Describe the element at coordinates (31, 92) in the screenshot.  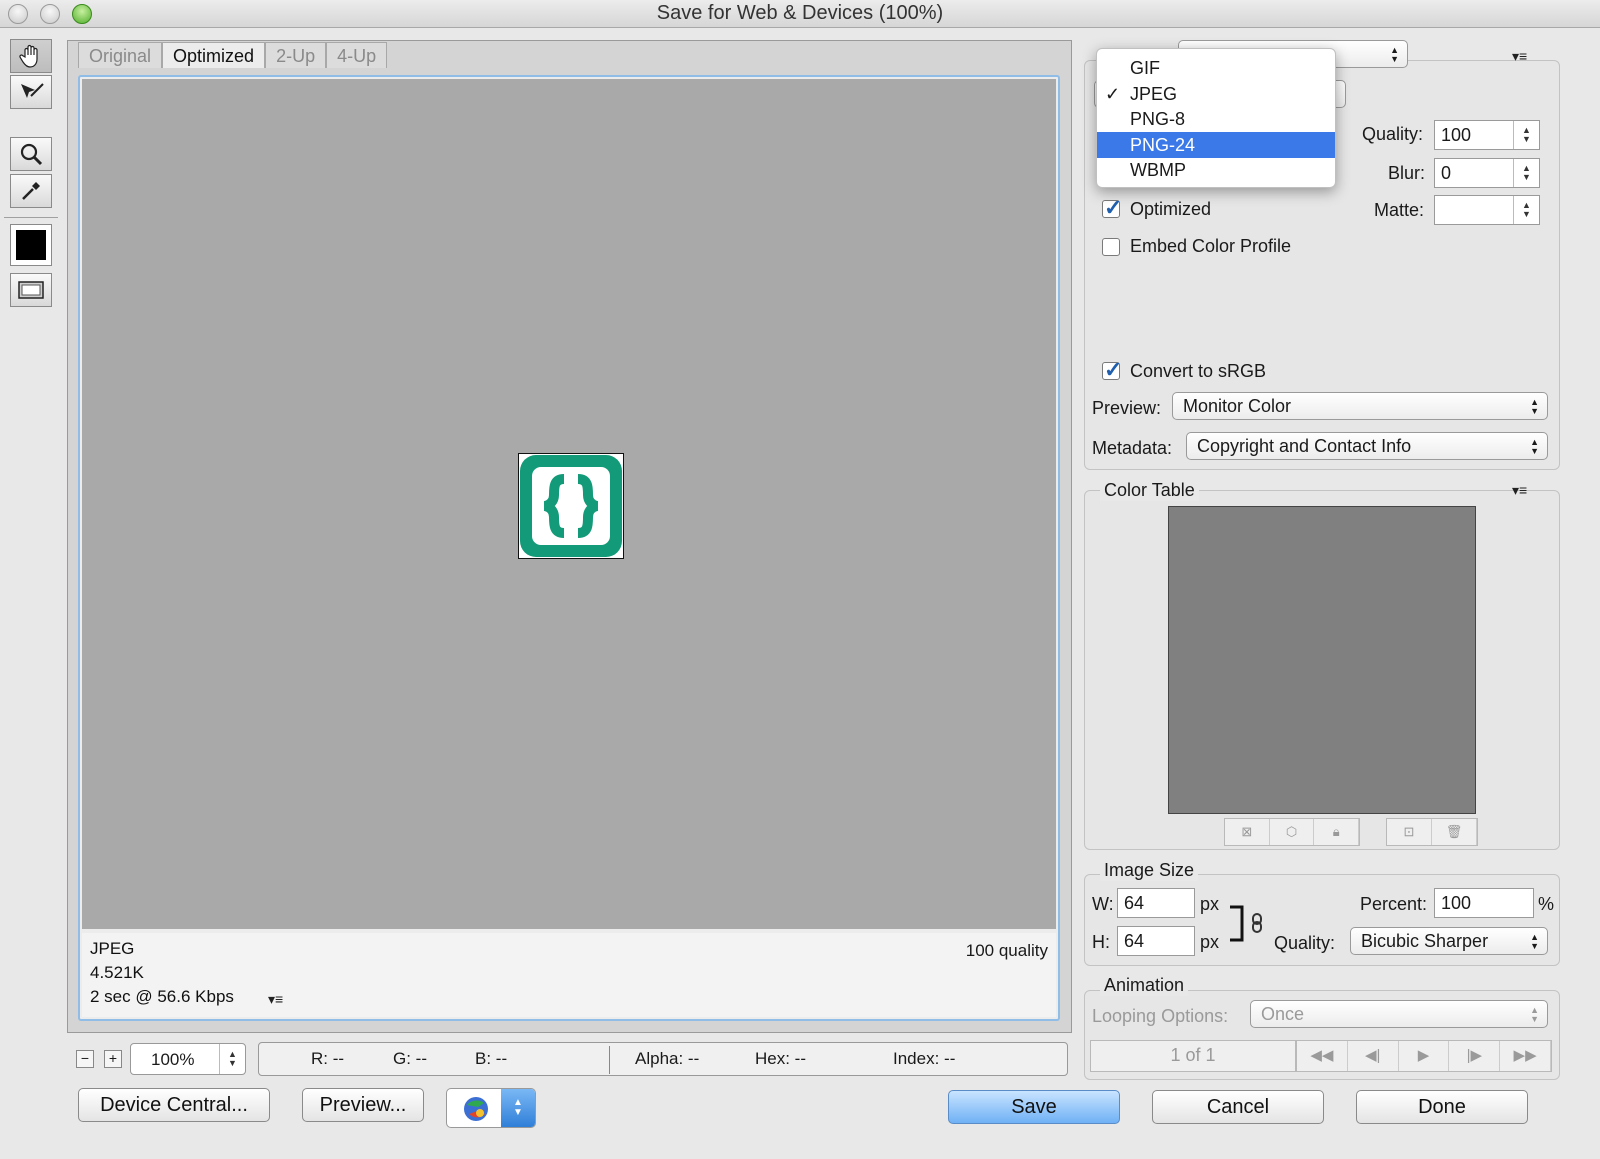
I see `slice-select-icon` at that location.